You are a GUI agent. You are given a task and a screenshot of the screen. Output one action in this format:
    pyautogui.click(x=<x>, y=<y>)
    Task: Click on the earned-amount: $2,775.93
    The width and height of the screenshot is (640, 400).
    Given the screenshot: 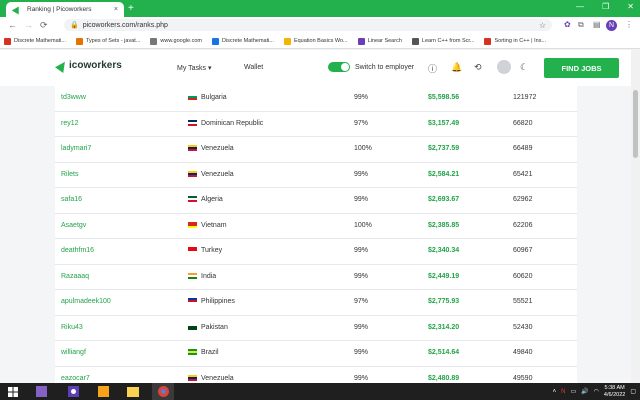 What is the action you would take?
    pyautogui.click(x=444, y=301)
    